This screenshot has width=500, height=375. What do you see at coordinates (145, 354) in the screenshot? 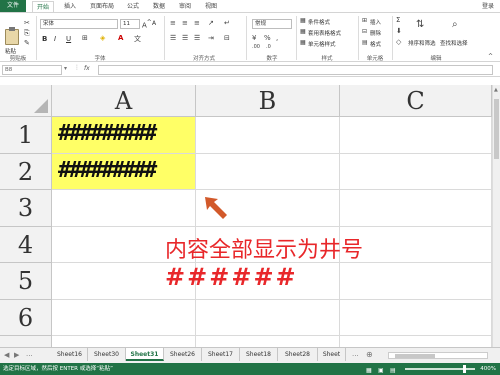
I see `sheet-tab-sheet31: Sheet31` at bounding box center [145, 354].